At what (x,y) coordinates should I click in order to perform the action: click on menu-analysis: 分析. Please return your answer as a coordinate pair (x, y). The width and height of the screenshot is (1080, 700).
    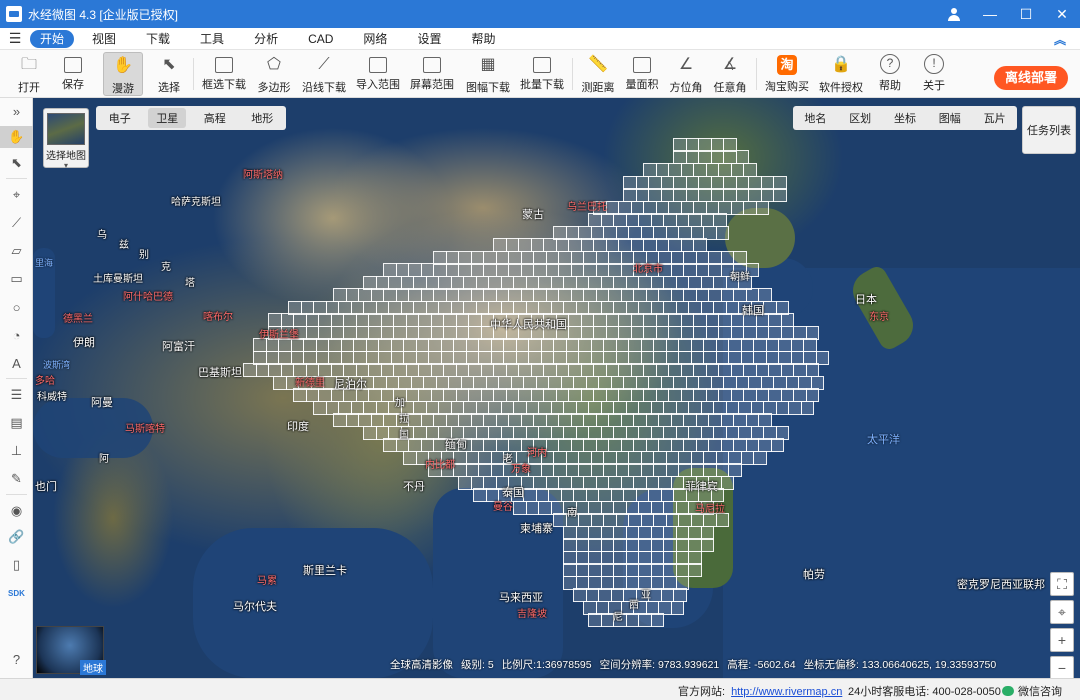
    Looking at the image, I should click on (266, 39).